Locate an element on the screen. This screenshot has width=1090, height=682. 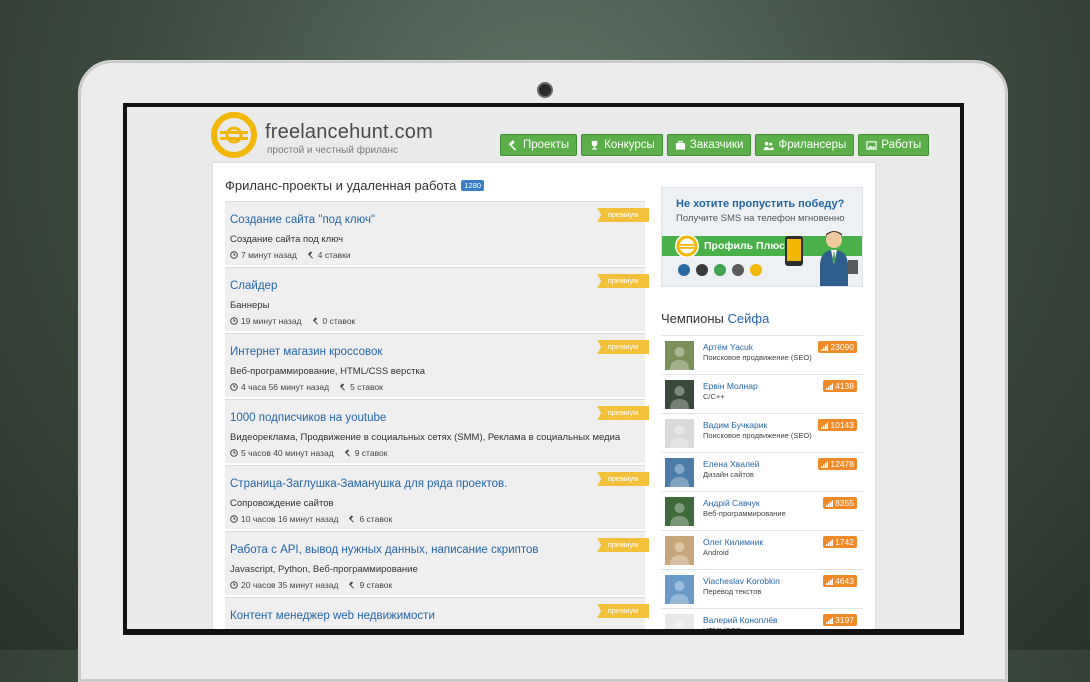
image-icon is located at coordinates (871, 145).